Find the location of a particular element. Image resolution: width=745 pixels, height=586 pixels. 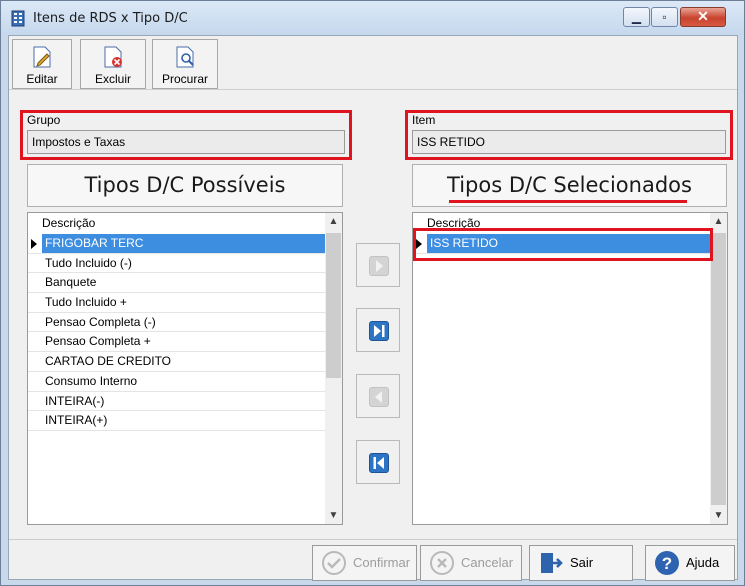

close-icon: ✕ is located at coordinates (703, 16).